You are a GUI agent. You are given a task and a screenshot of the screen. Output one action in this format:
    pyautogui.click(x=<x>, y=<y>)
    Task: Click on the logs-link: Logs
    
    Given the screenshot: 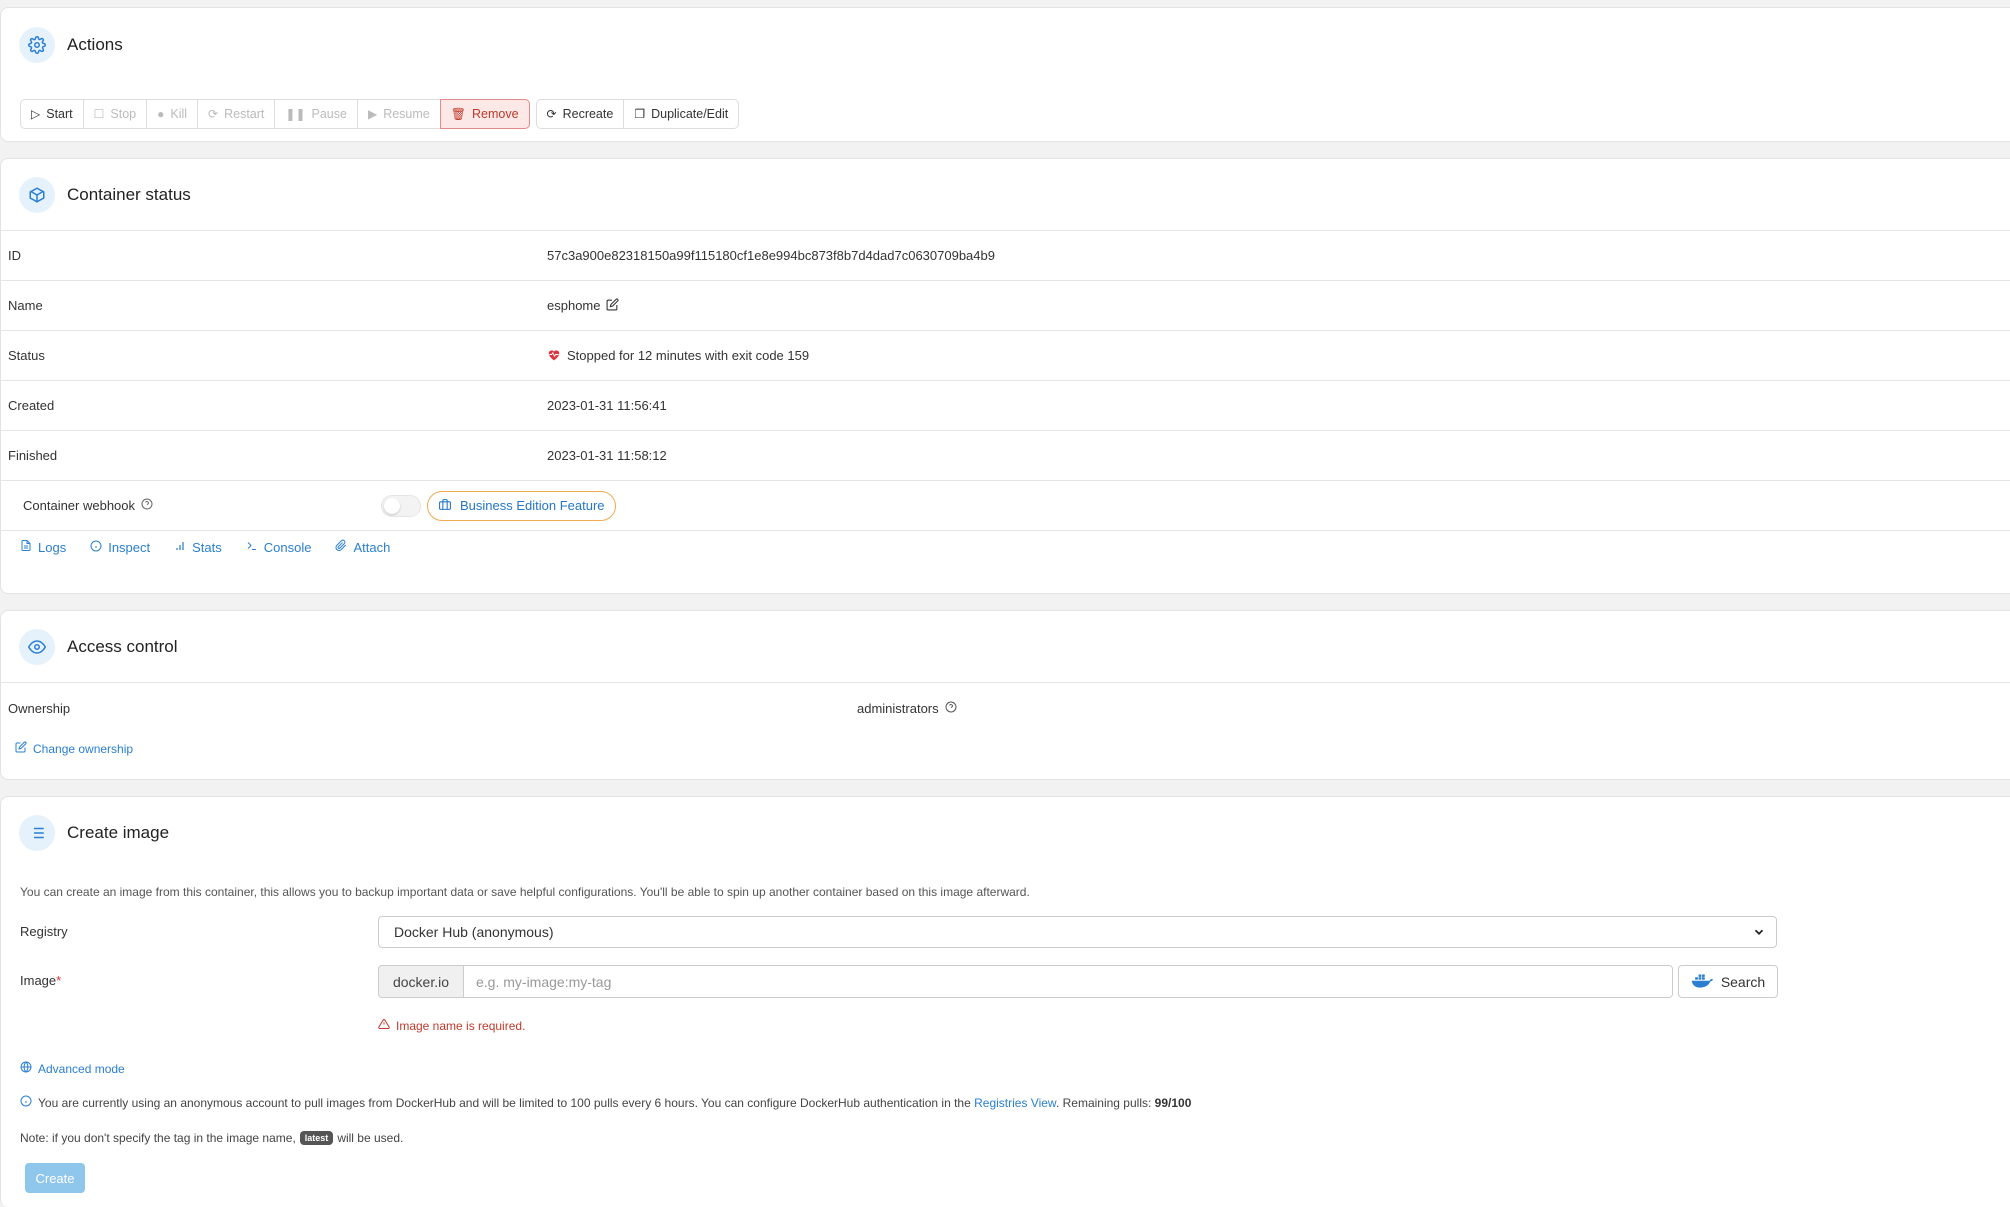 What is the action you would take?
    pyautogui.click(x=43, y=547)
    